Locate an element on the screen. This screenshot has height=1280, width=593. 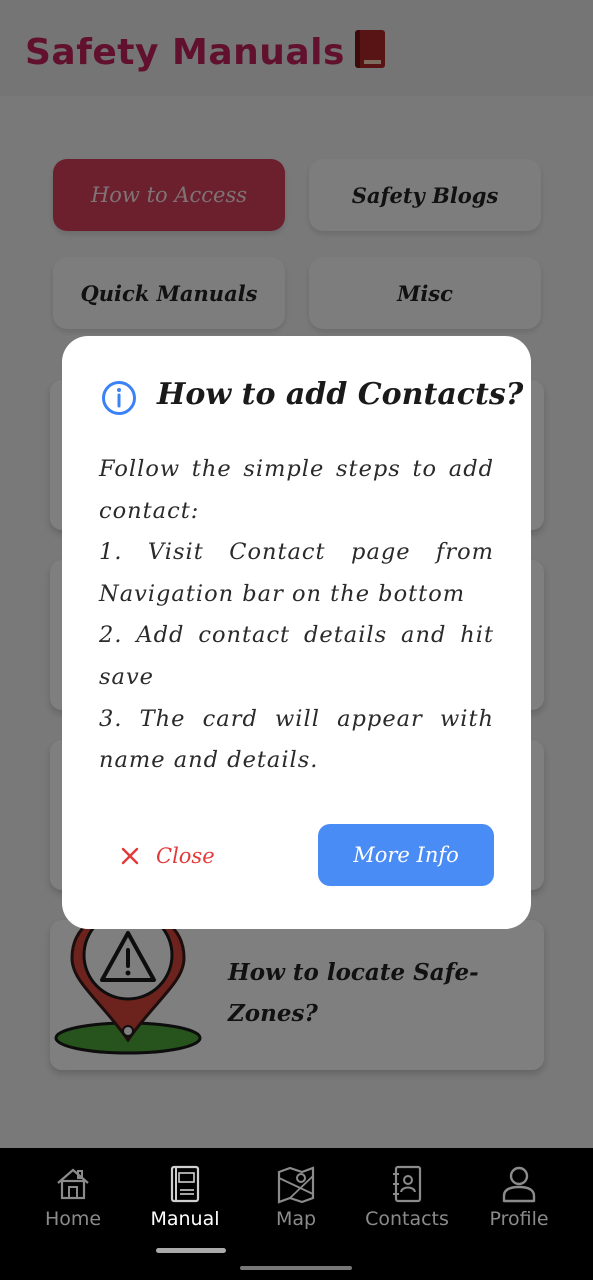
nav-item-contacts: Contacts is located at coordinates (407, 1197).